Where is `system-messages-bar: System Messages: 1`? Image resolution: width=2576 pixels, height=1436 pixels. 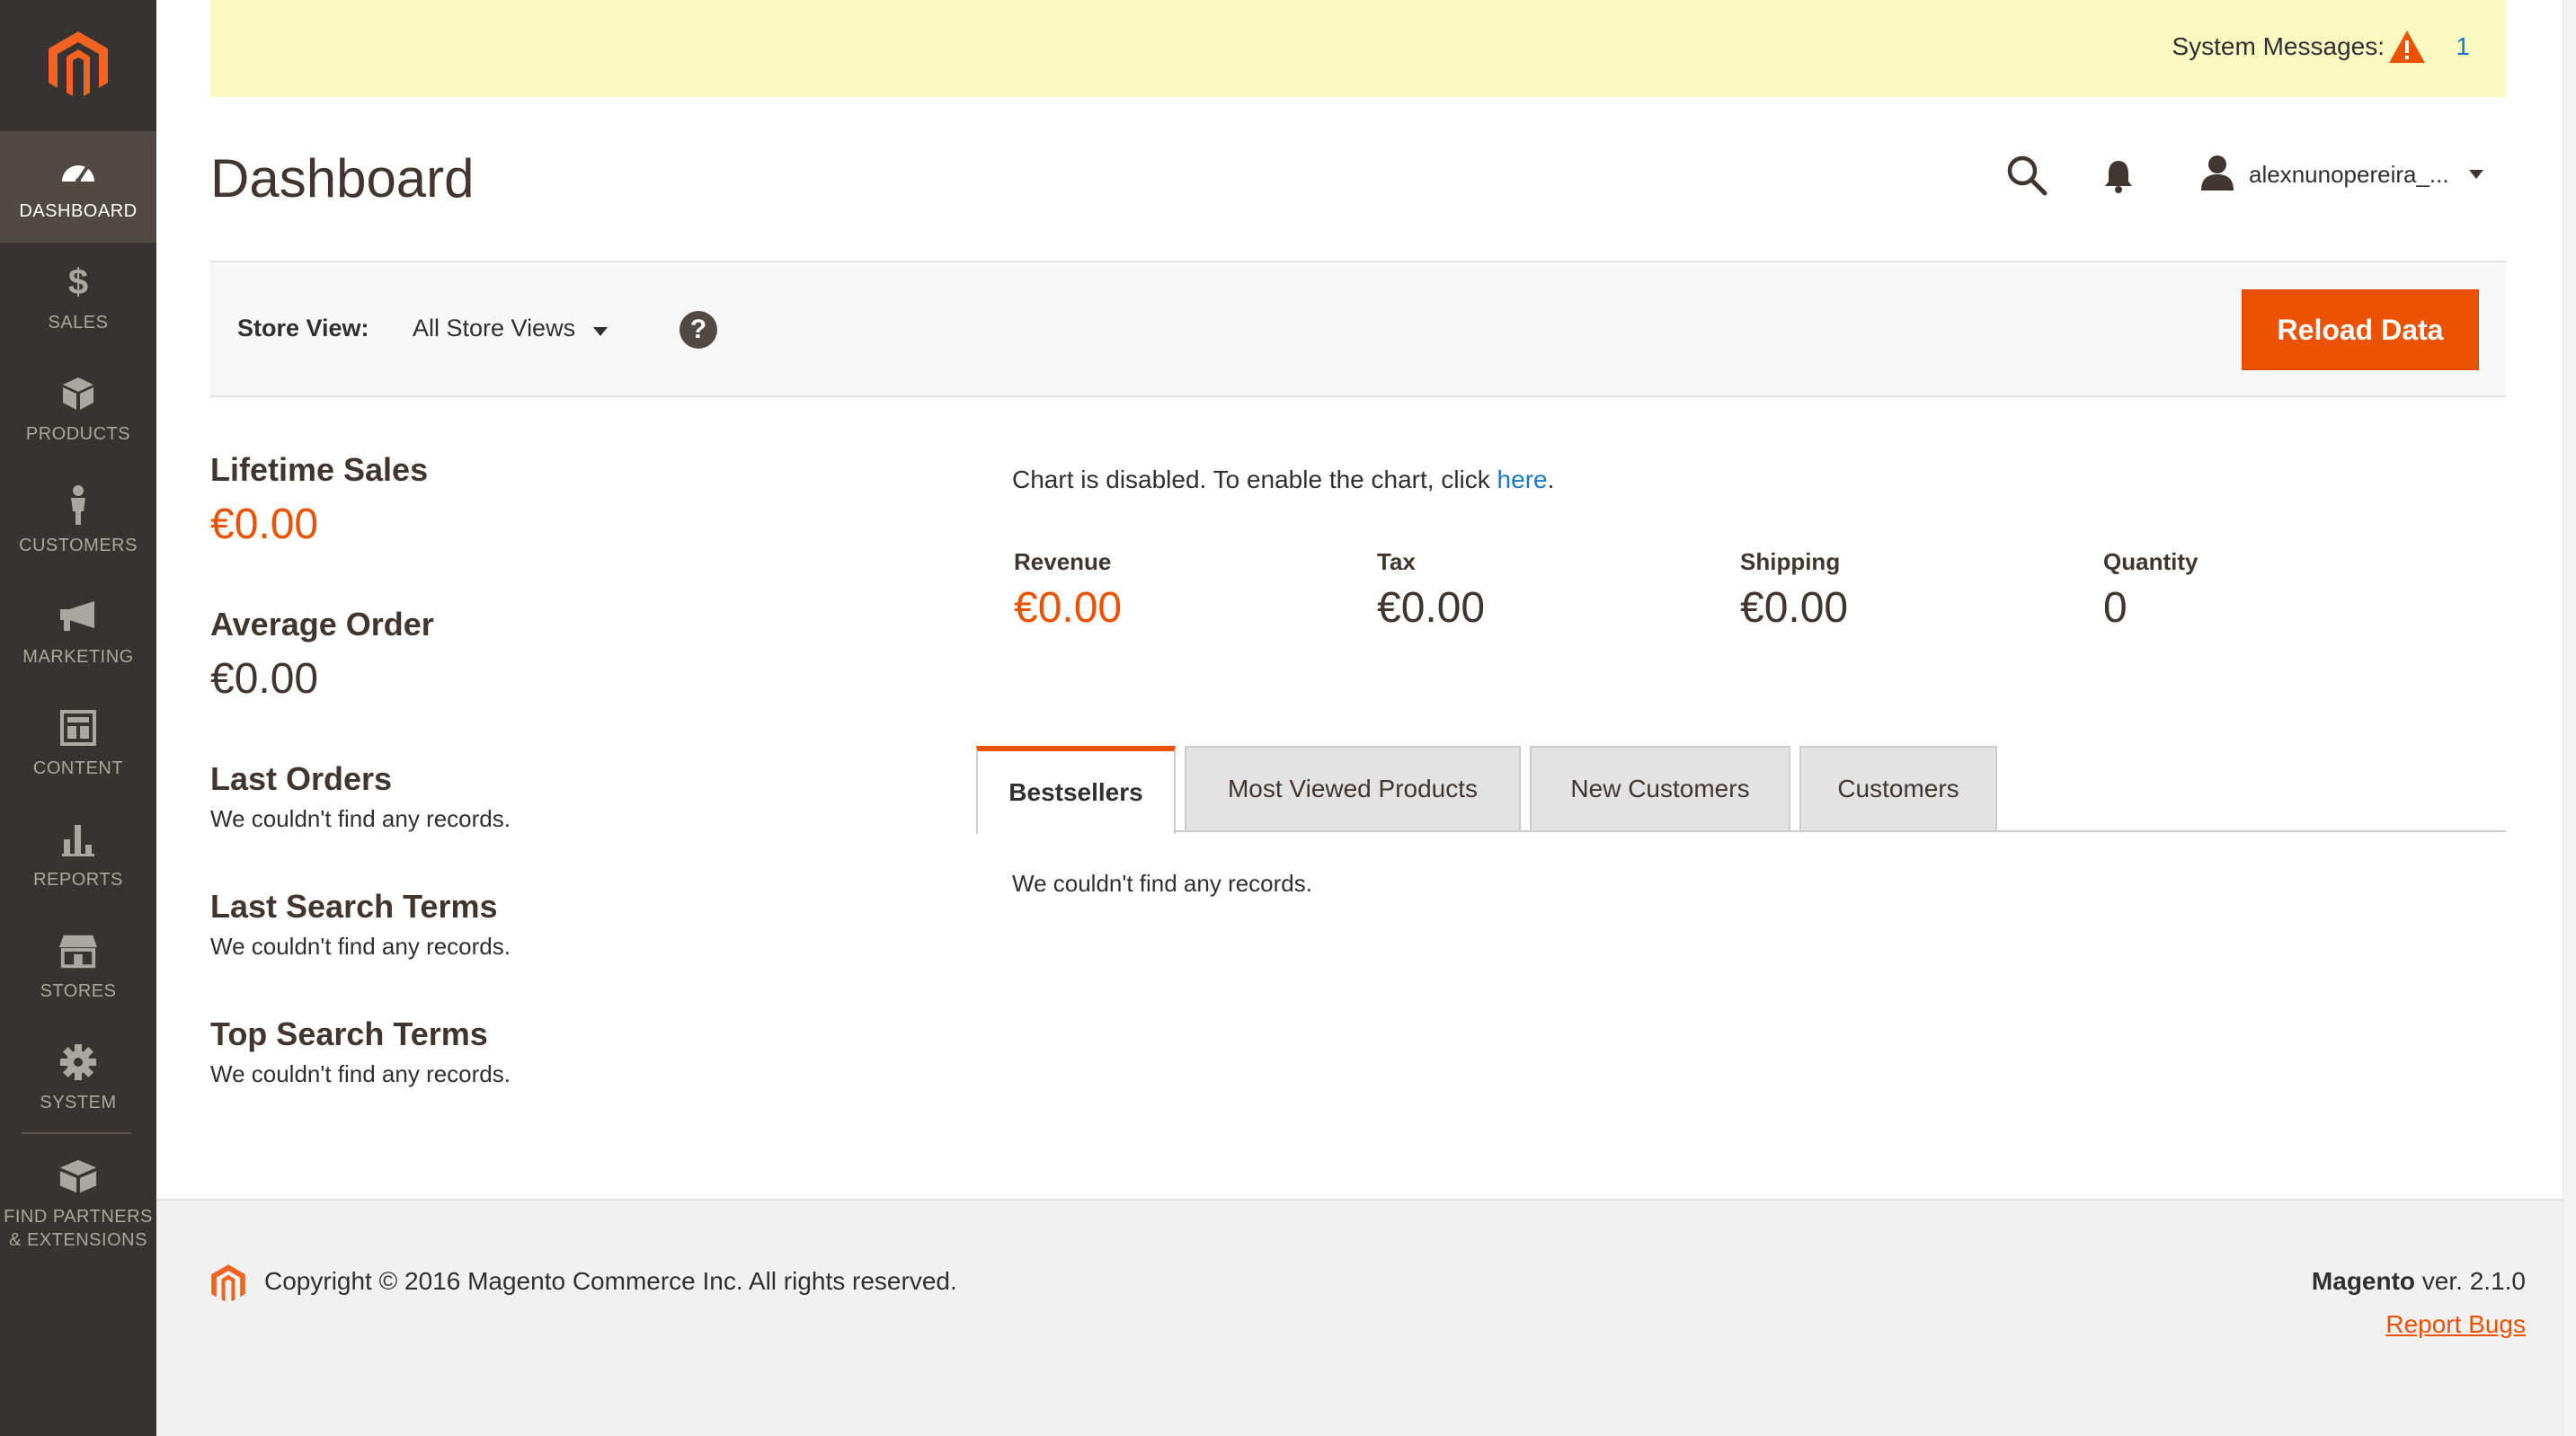 system-messages-bar: System Messages: 1 is located at coordinates (1358, 48).